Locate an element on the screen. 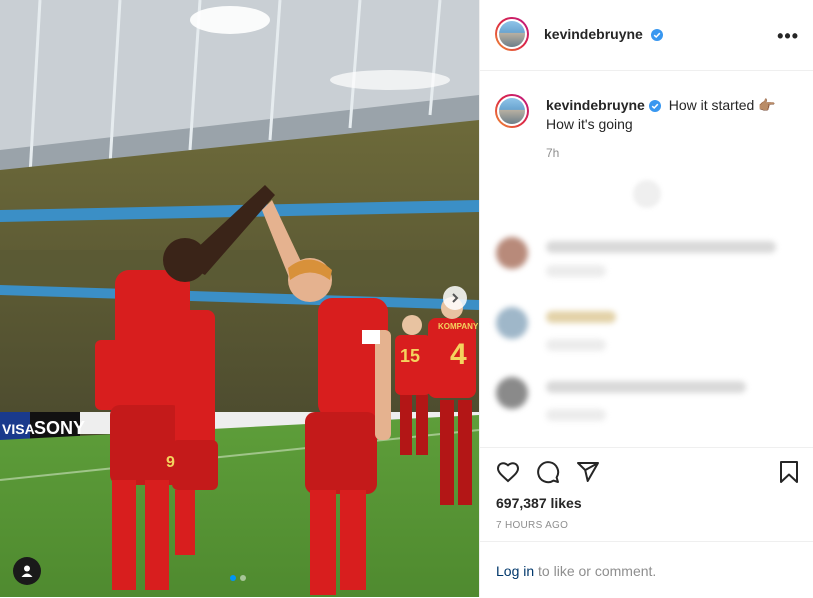 This screenshot has height=598, width=813. likes-count: 697,387 likes is located at coordinates (539, 503).